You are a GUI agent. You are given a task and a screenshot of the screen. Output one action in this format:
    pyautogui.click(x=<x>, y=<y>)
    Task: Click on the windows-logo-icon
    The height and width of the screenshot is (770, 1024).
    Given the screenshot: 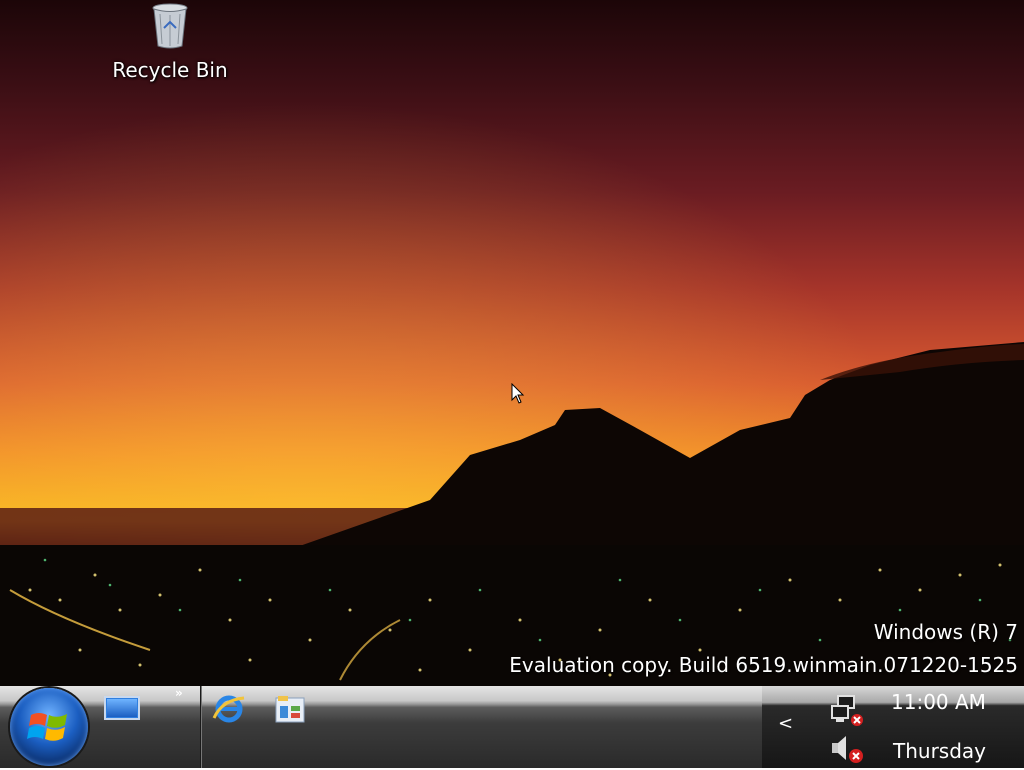 What is the action you would take?
    pyautogui.click(x=47, y=727)
    